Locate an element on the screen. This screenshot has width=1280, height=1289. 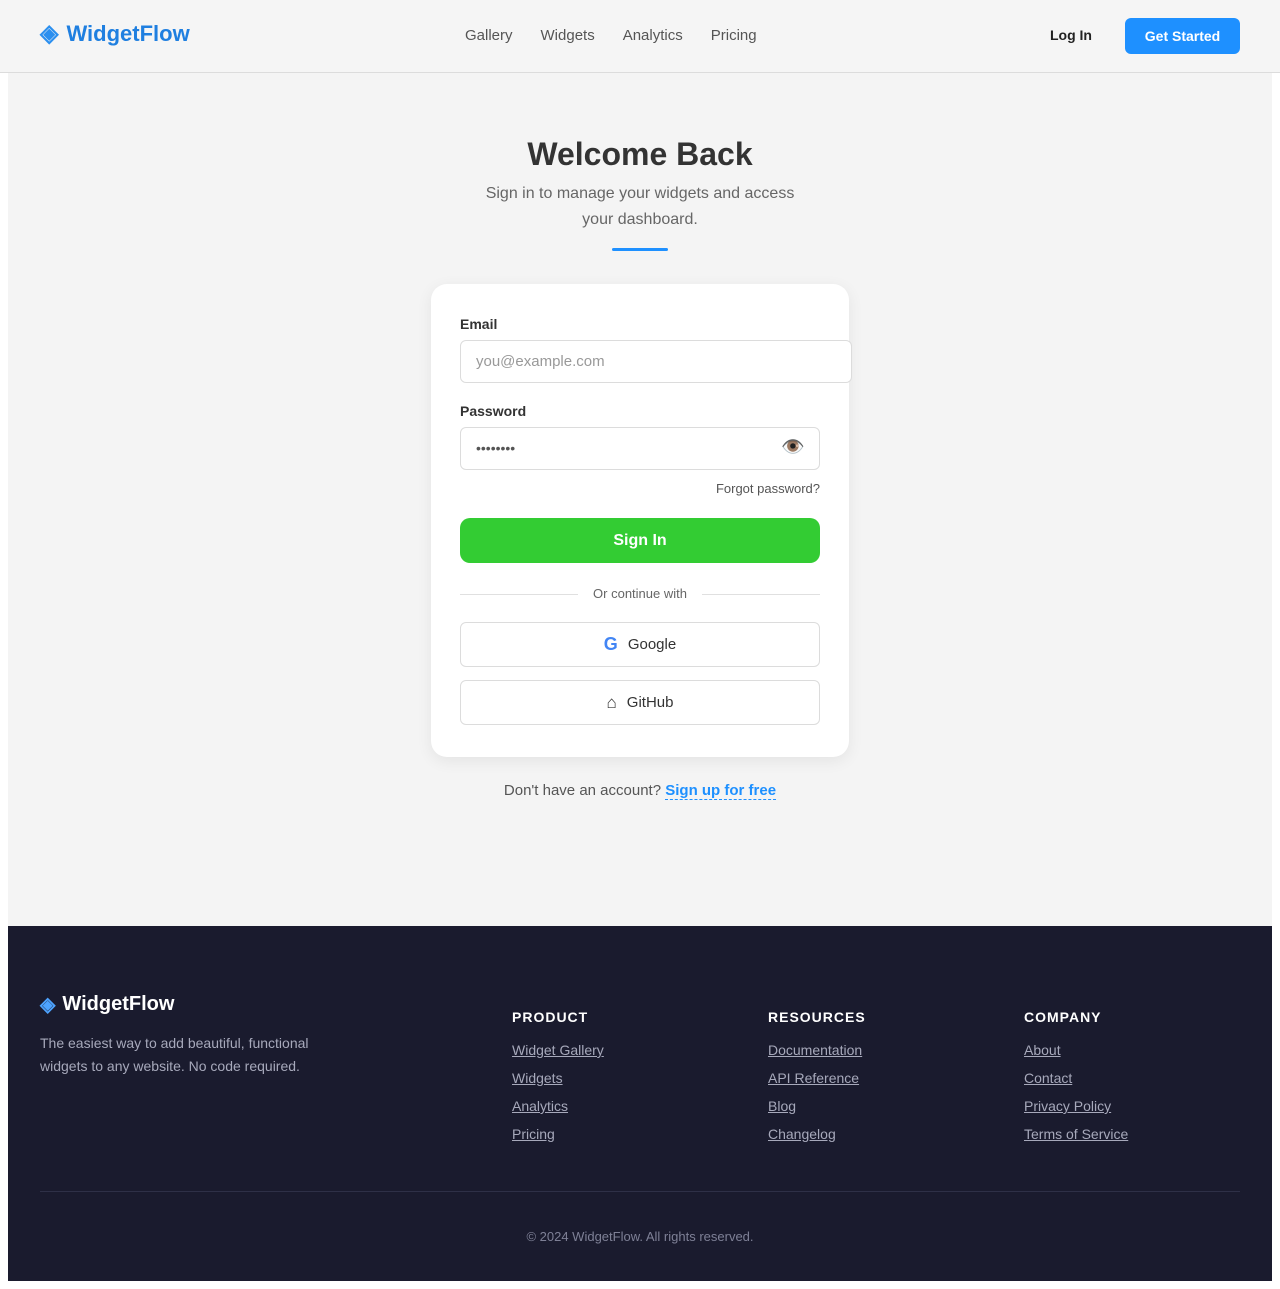
get-started-button: Get Started is located at coordinates (1182, 36).